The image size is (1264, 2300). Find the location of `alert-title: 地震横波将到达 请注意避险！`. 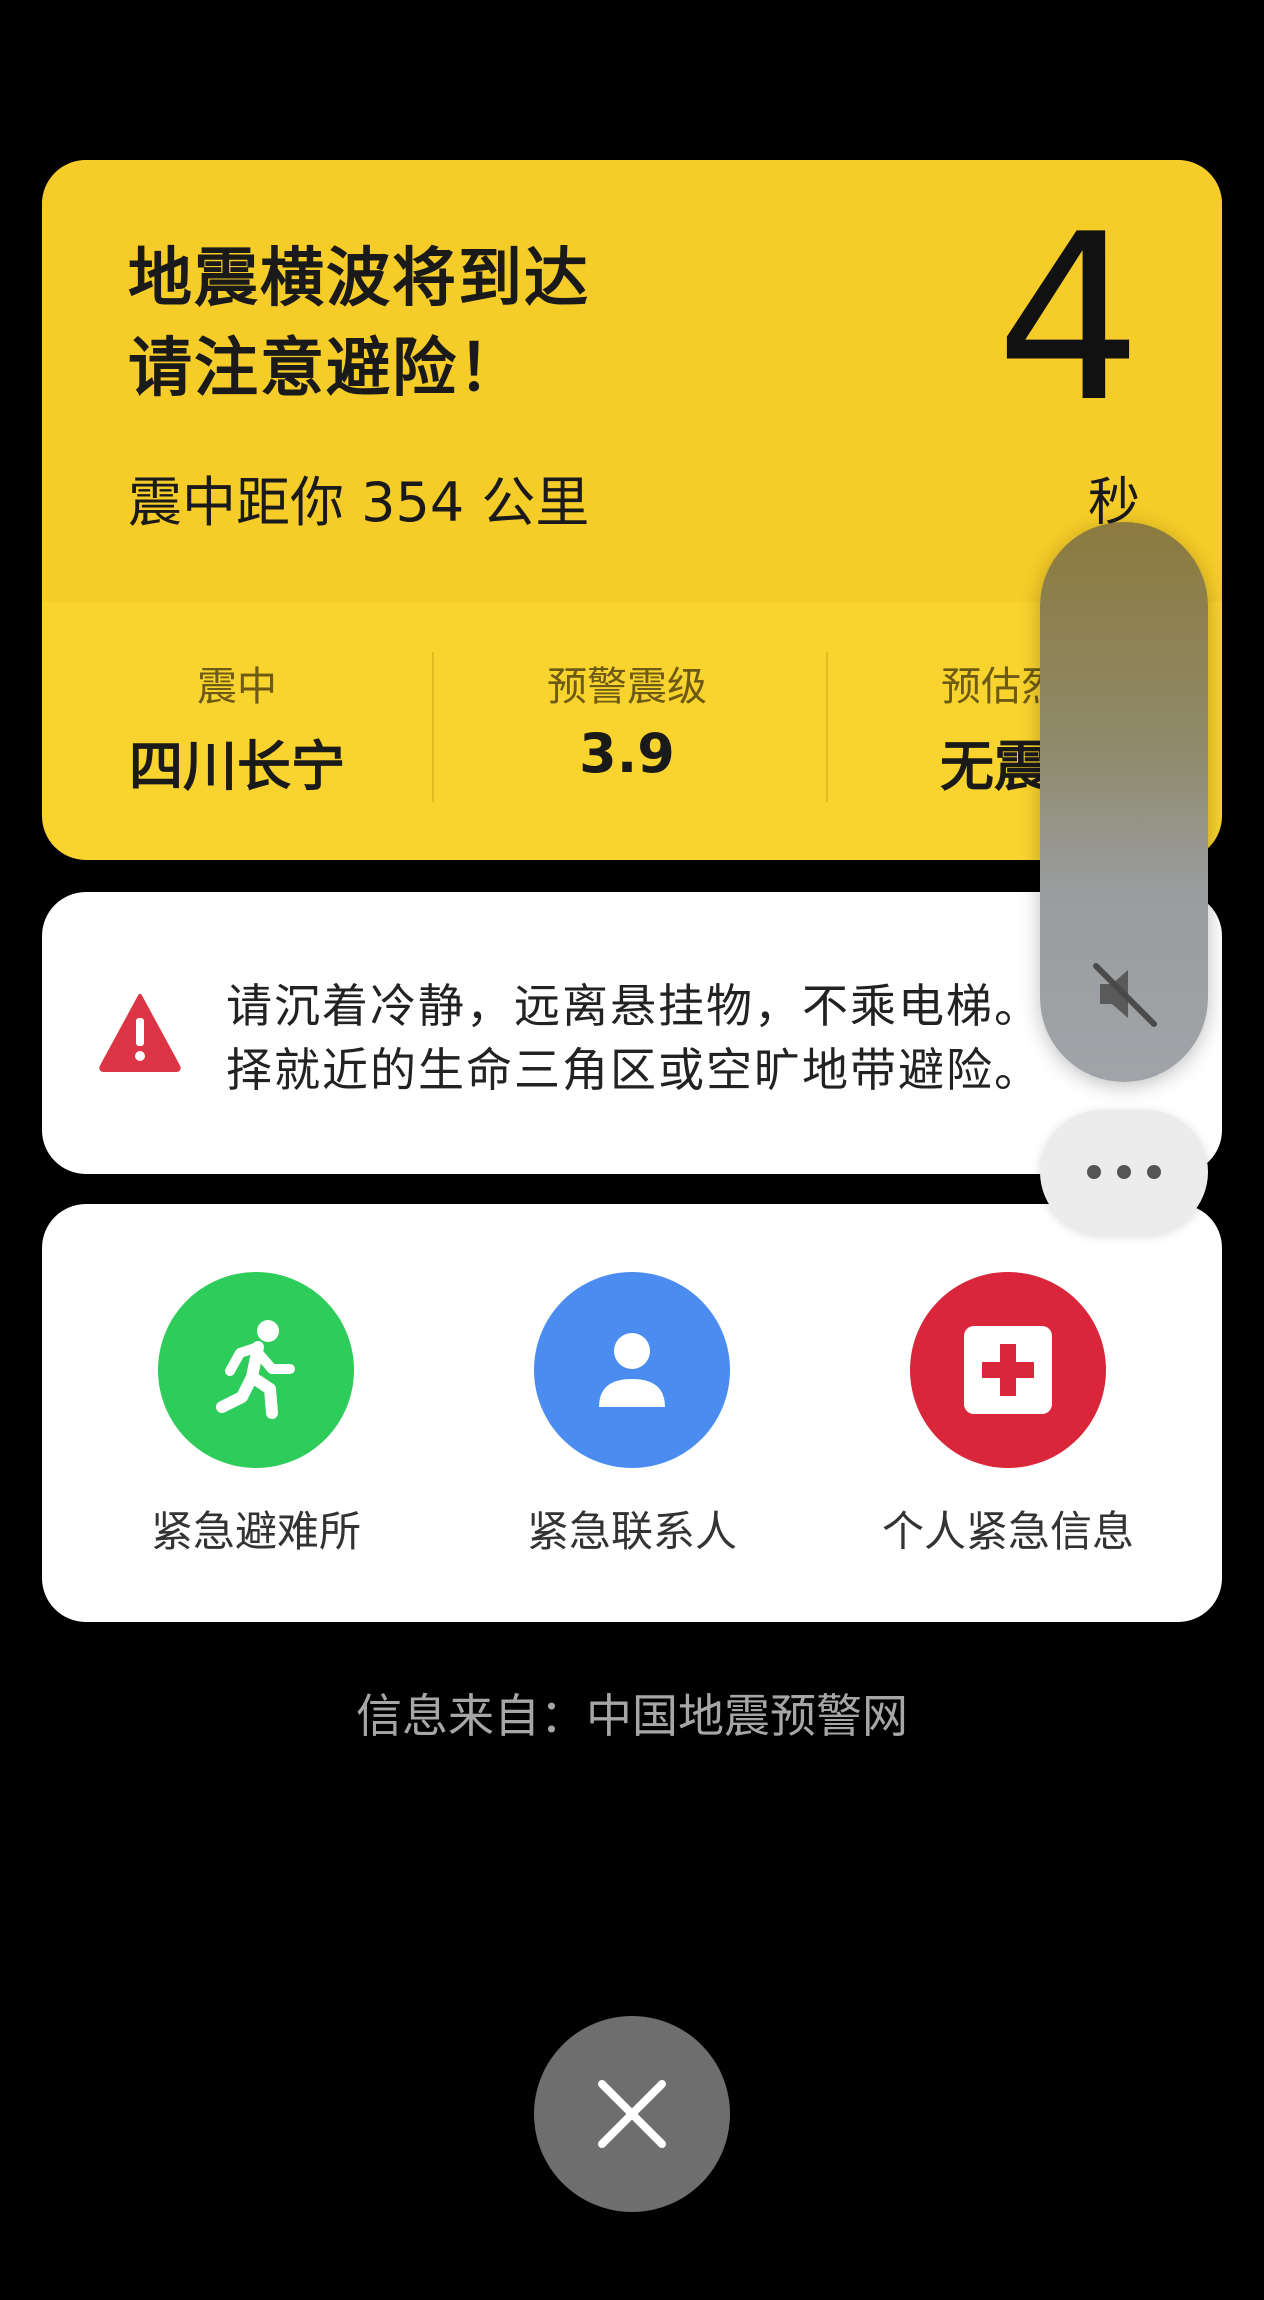

alert-title: 地震横波将到达 请注意避险！ is located at coordinates (359, 324).